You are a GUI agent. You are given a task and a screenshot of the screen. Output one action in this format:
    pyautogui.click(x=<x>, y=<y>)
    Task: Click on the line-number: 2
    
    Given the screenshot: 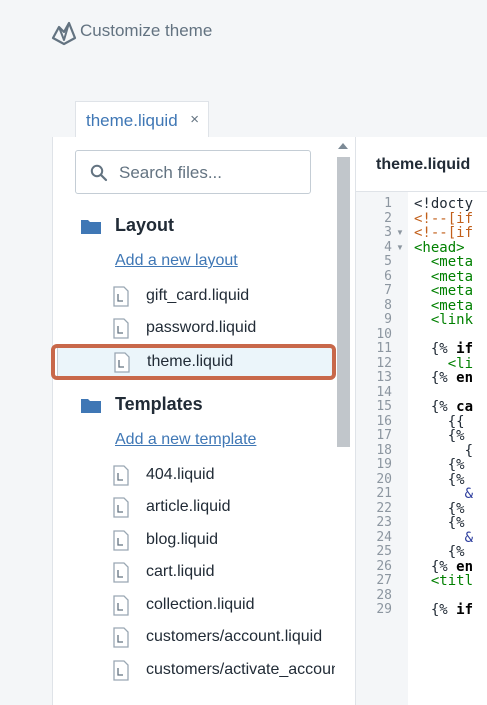 What is the action you would take?
    pyautogui.click(x=388, y=218)
    